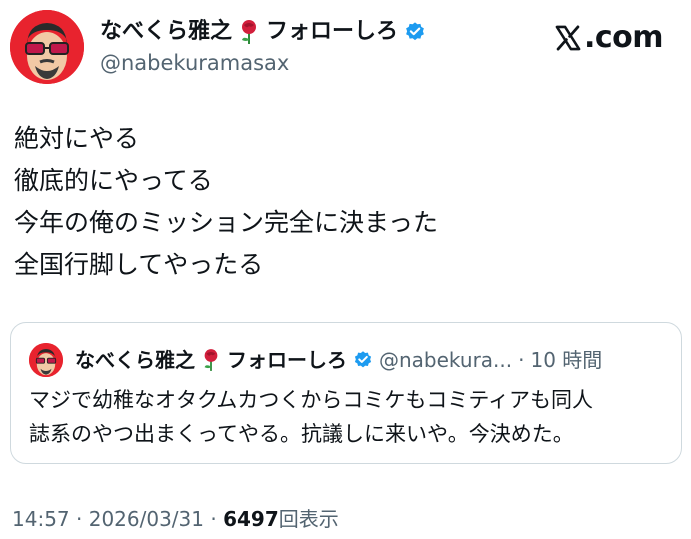 The width and height of the screenshot is (691, 539). I want to click on quoted-tweet-line: 誌系のやつ出まくってやる。抗議しに来いや。今決めた。, so click(301, 434).